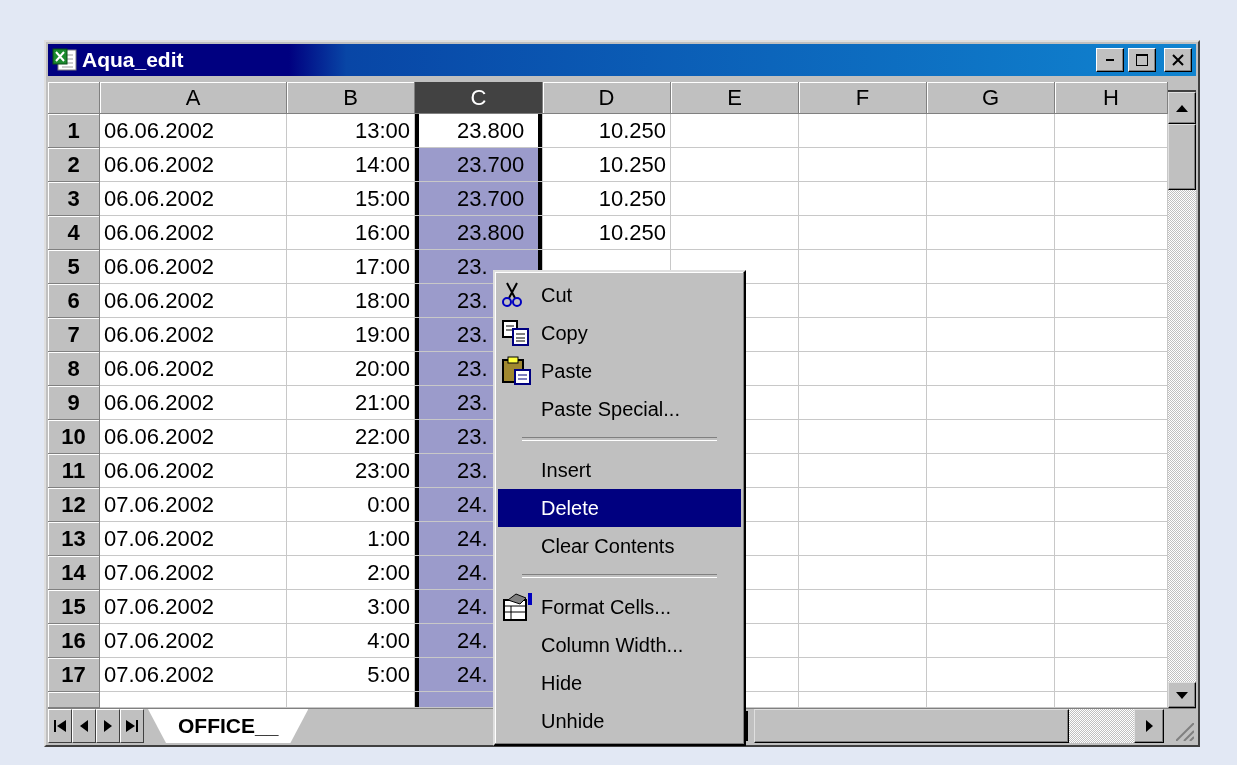 The width and height of the screenshot is (1237, 765). I want to click on column-header: H, so click(1111, 98).